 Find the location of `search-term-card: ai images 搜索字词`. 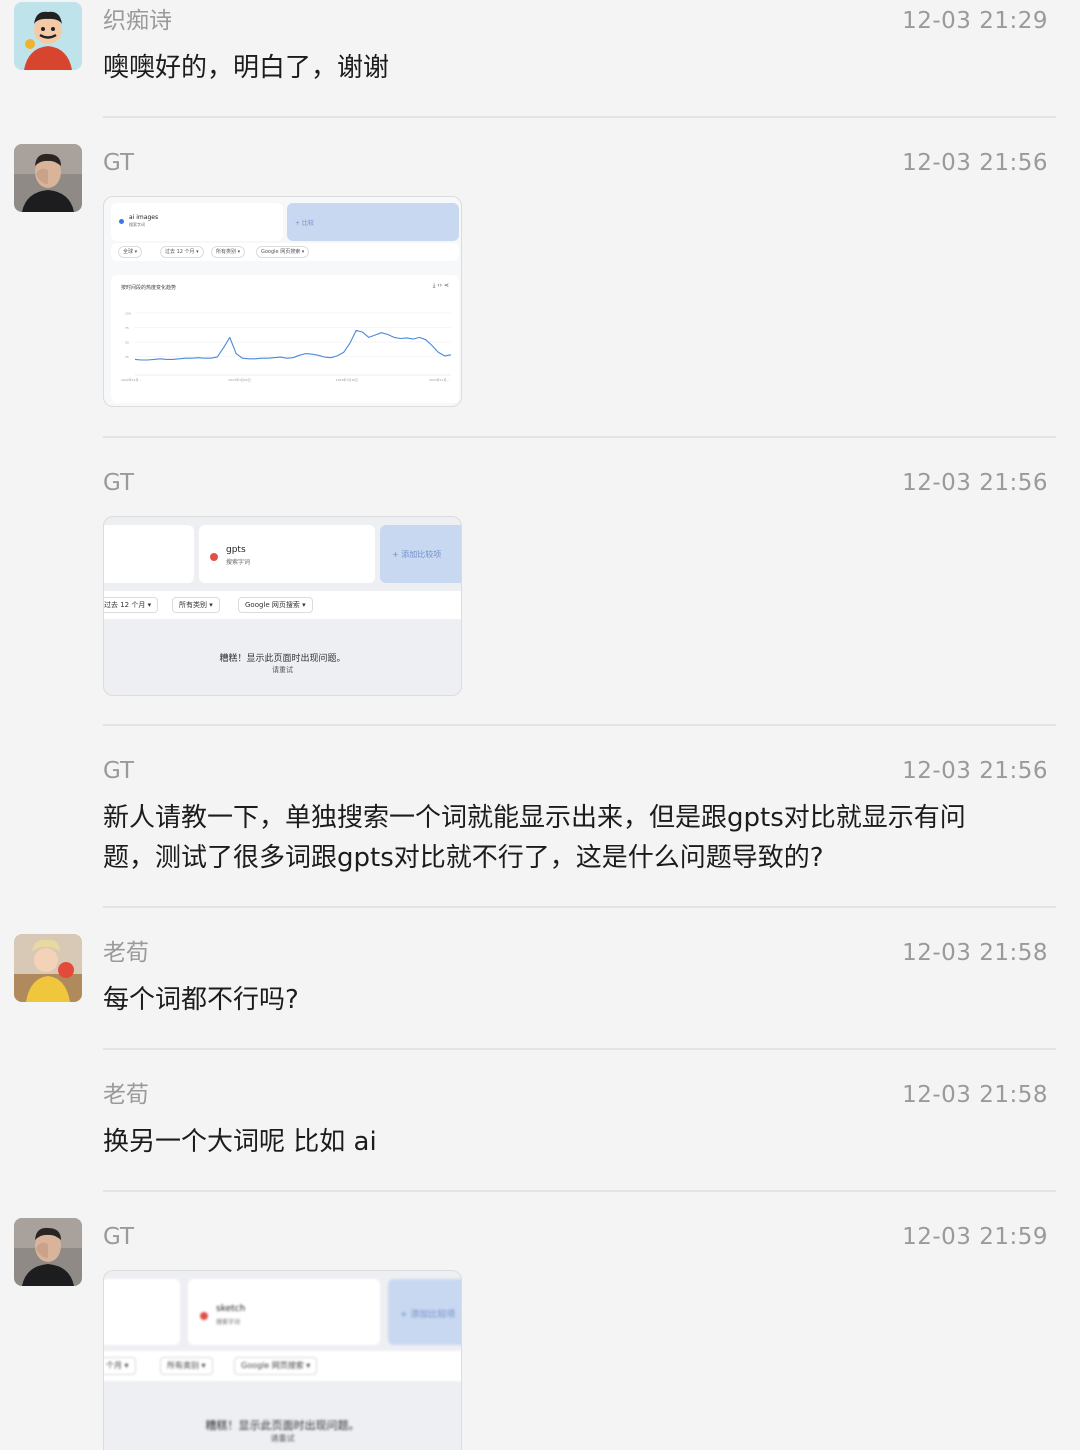

search-term-card: ai images 搜索字词 is located at coordinates (197, 222).